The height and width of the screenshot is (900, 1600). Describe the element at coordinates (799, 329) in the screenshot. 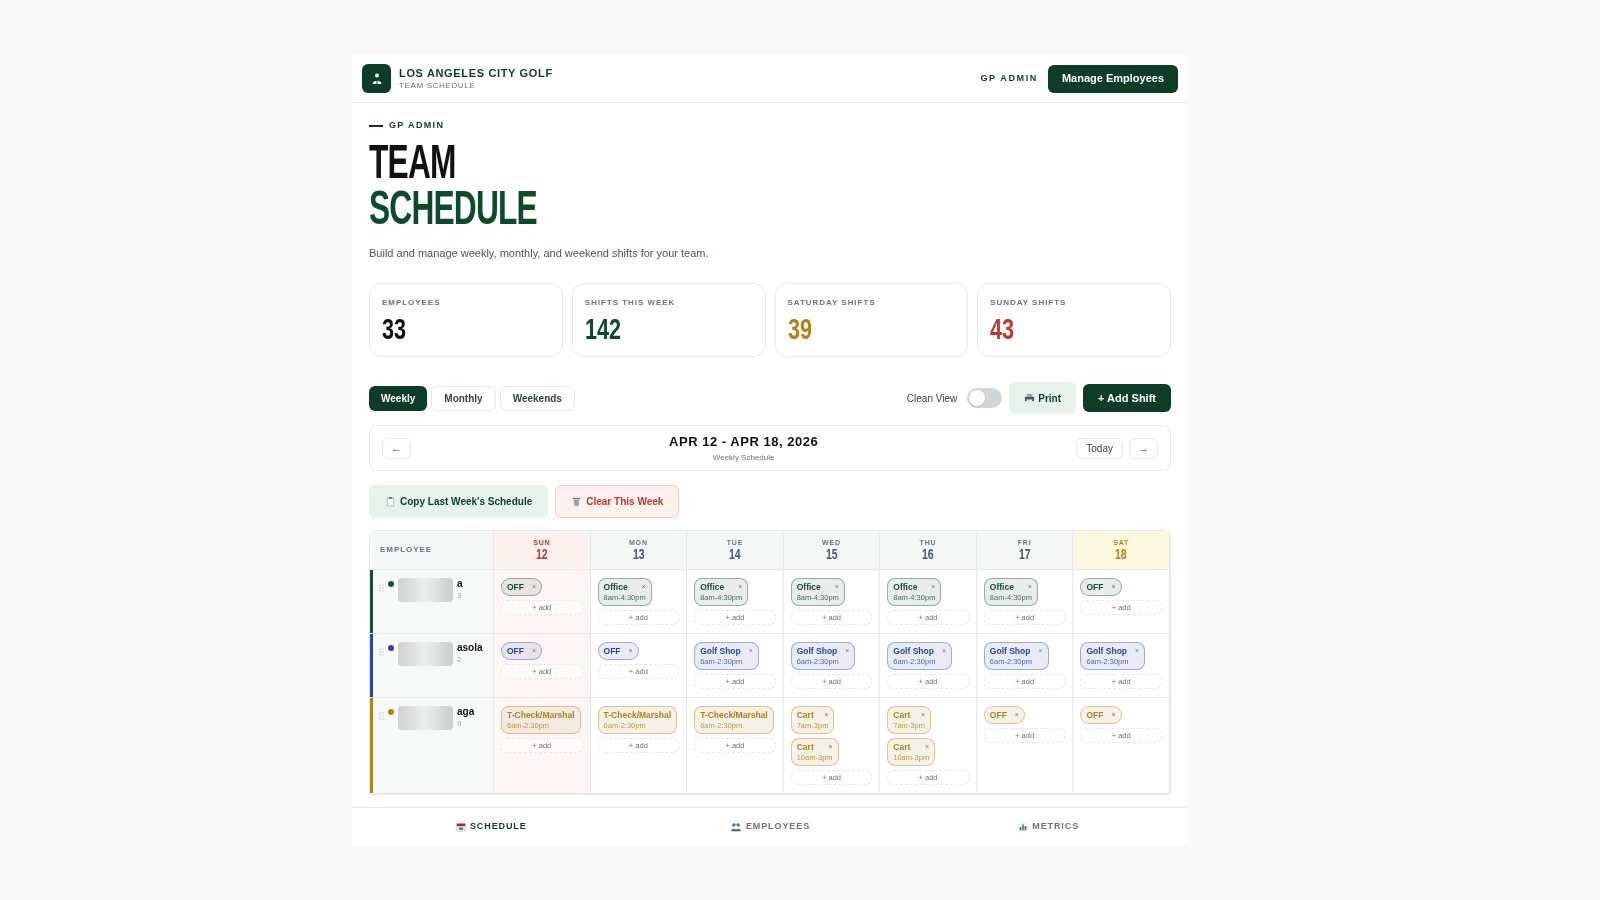

I see `stat-value: 39` at that location.